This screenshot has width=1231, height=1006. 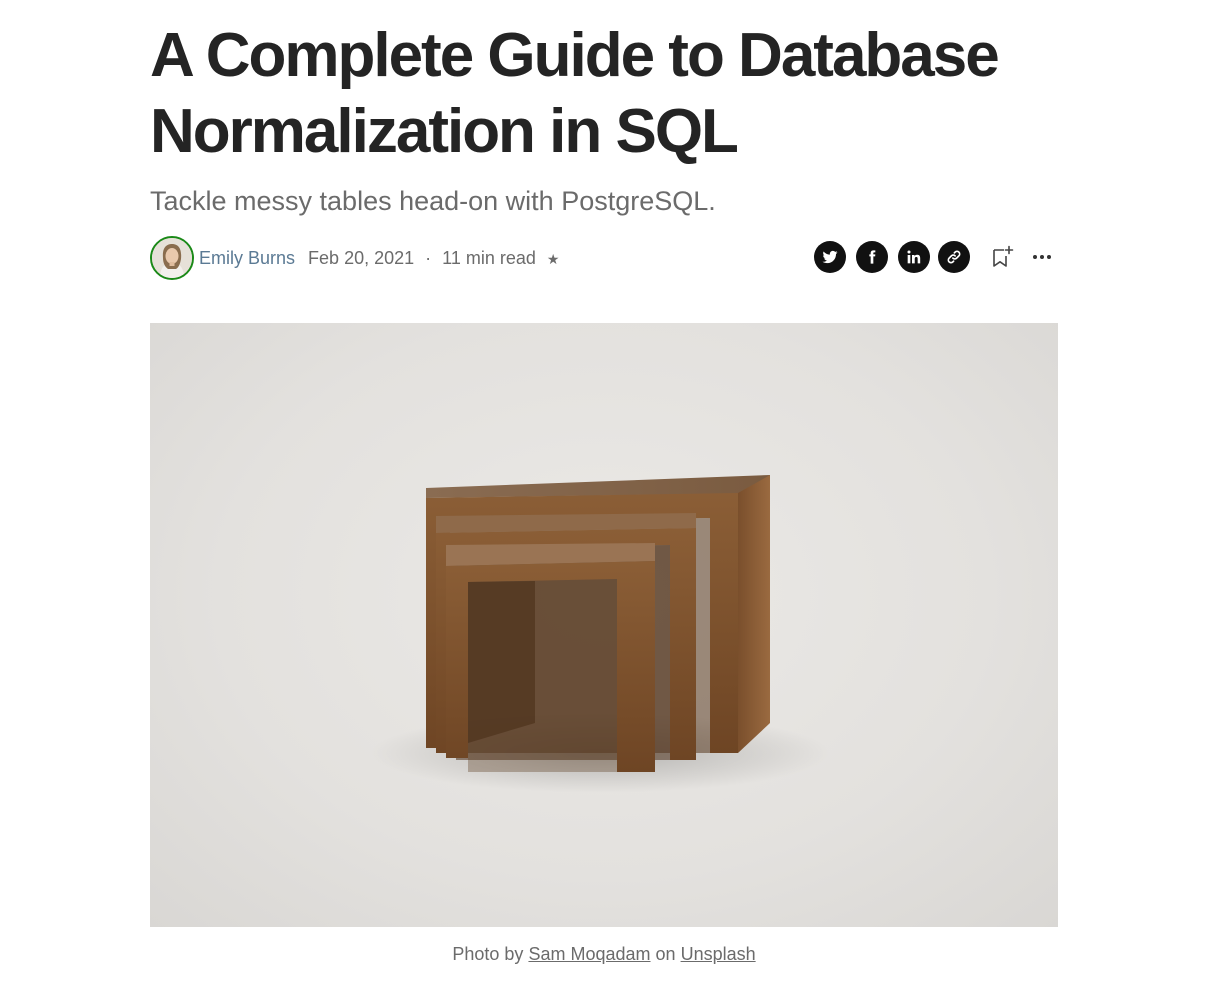 I want to click on author-name-link: Emily Burns, so click(x=247, y=258).